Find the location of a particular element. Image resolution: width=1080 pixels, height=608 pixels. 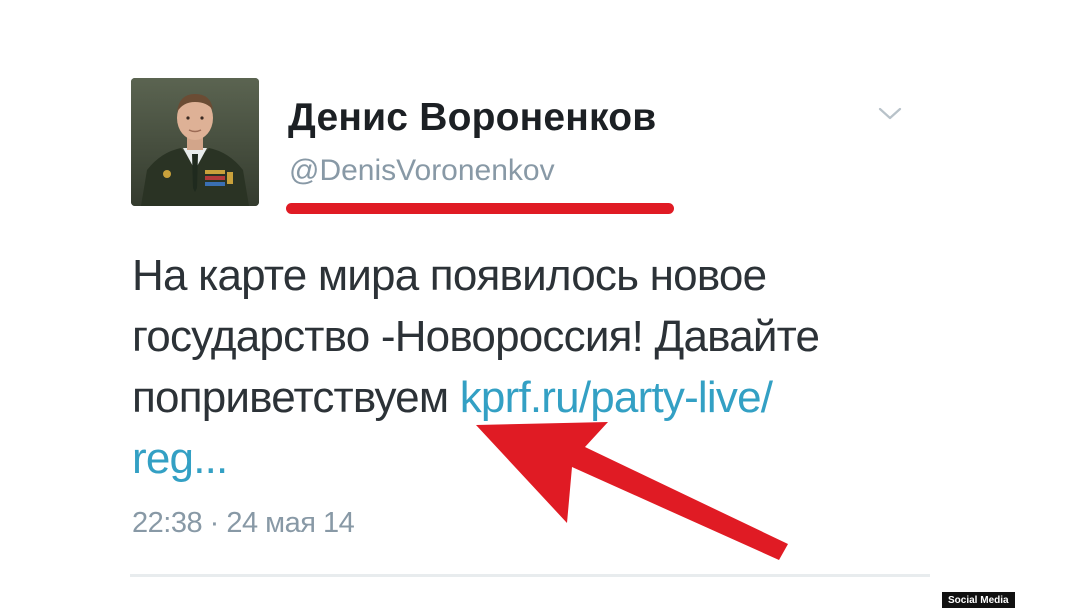

tweet-link: kprf.ru/party-live/ is located at coordinates (616, 397).